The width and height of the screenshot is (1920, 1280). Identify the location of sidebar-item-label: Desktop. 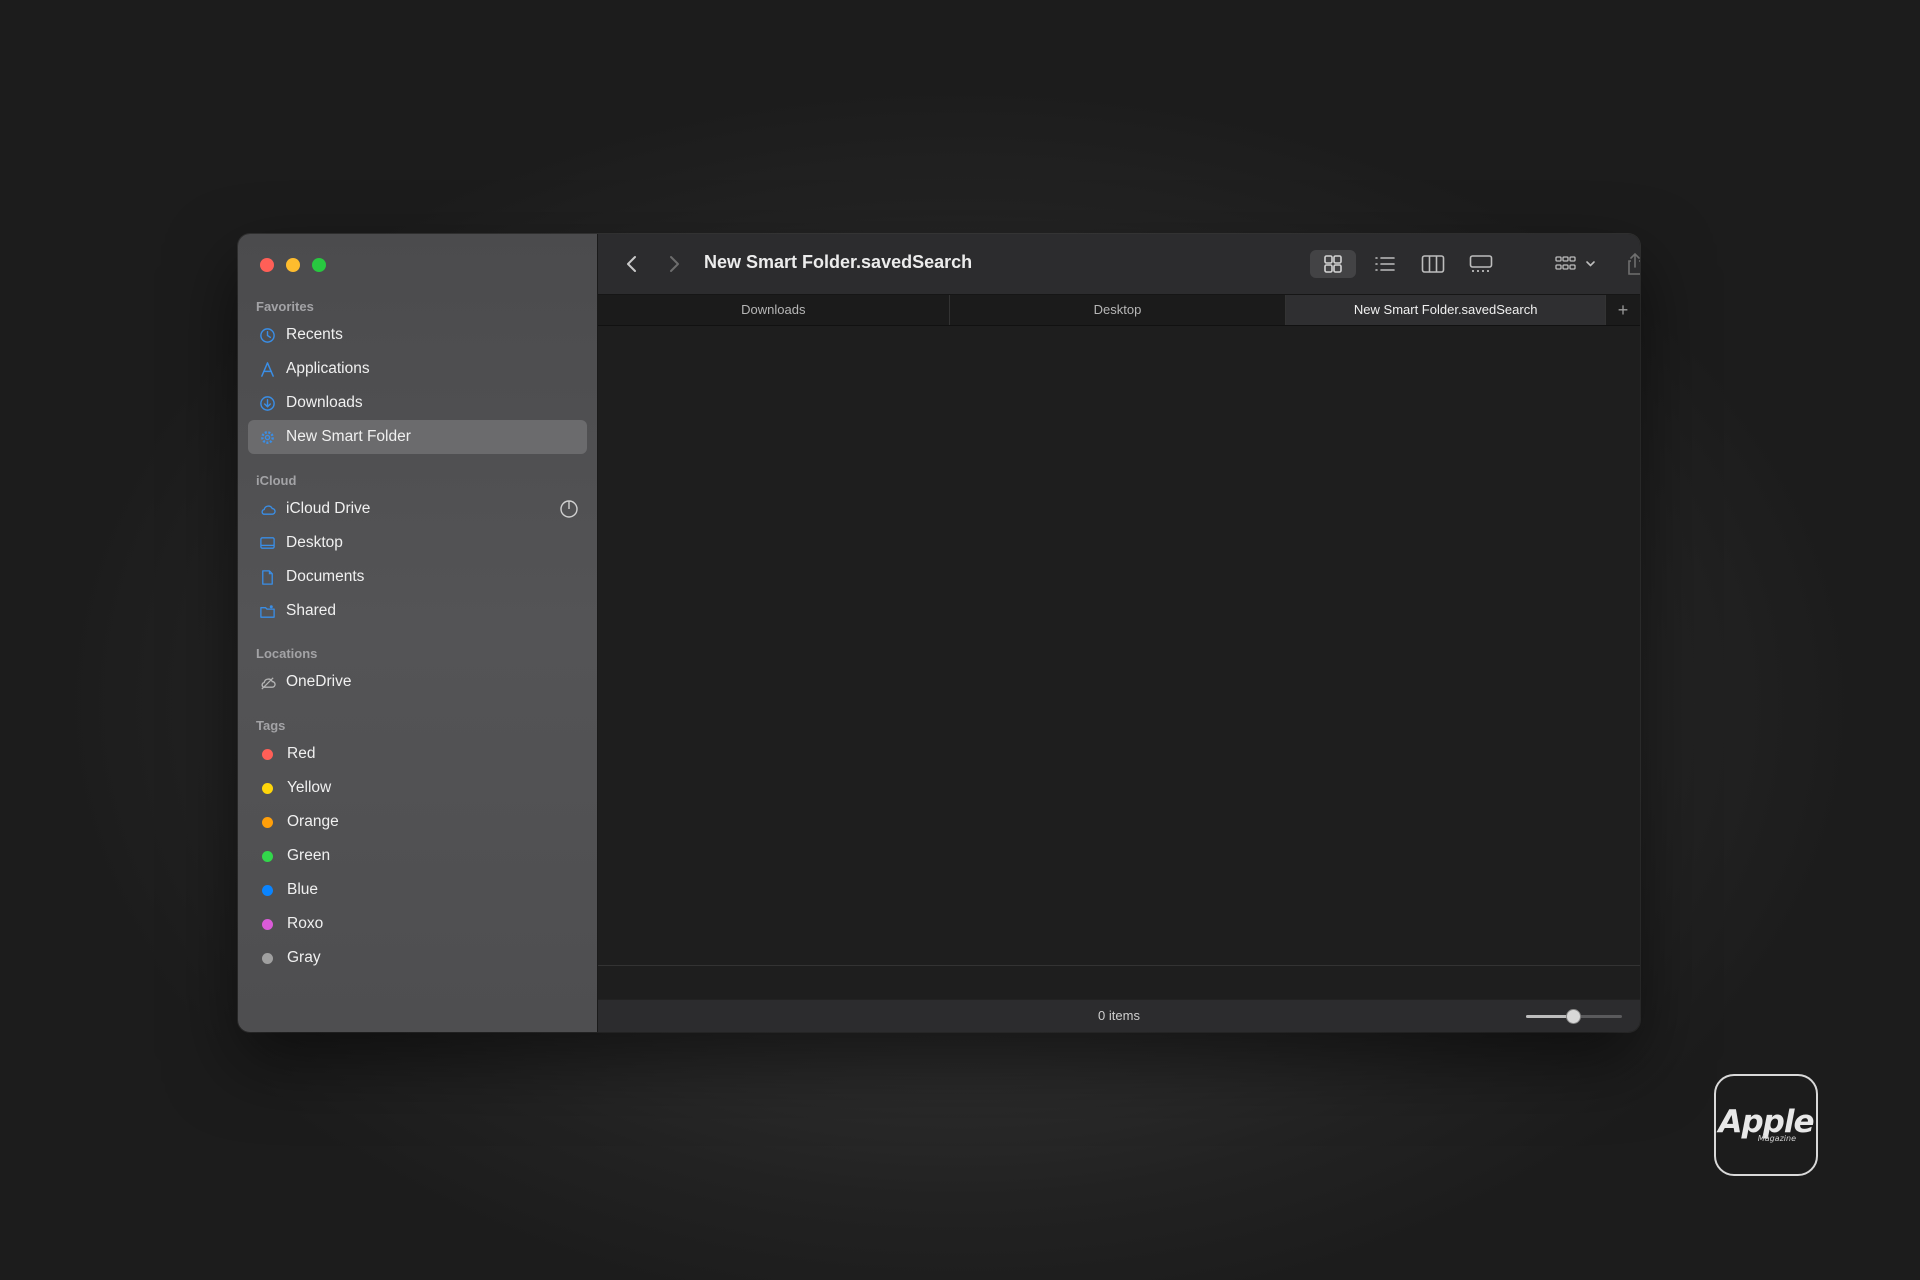
(314, 542).